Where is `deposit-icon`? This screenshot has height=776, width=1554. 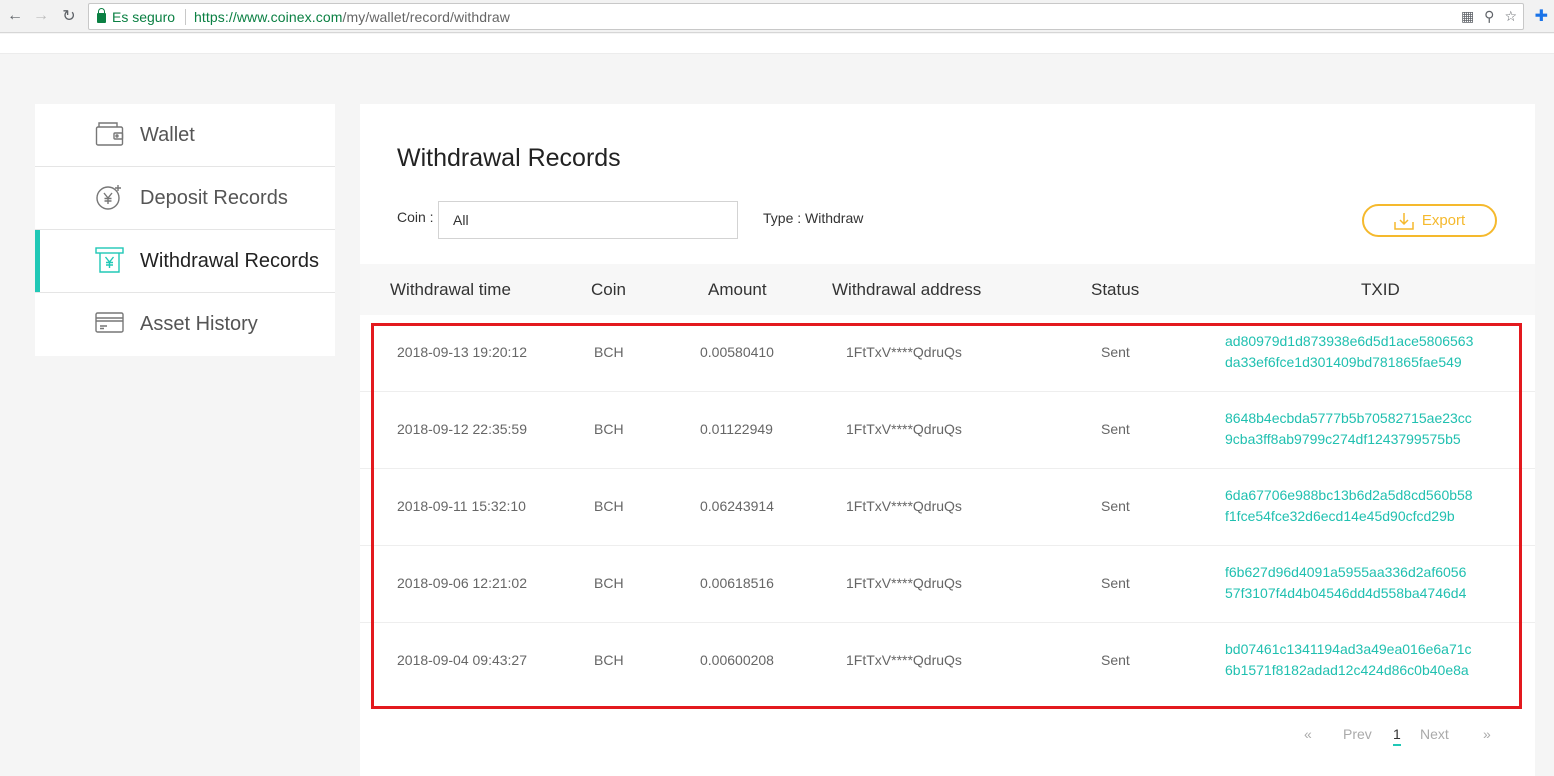
deposit-icon is located at coordinates (109, 197).